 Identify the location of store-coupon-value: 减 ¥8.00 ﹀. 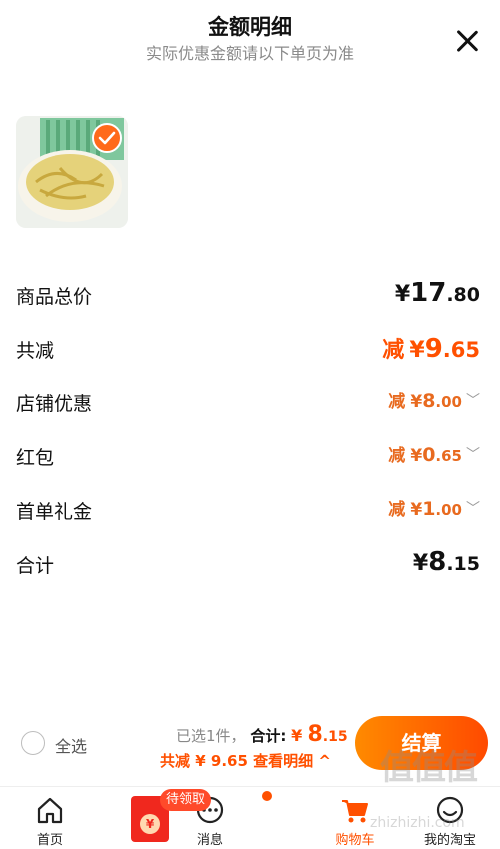
(434, 399).